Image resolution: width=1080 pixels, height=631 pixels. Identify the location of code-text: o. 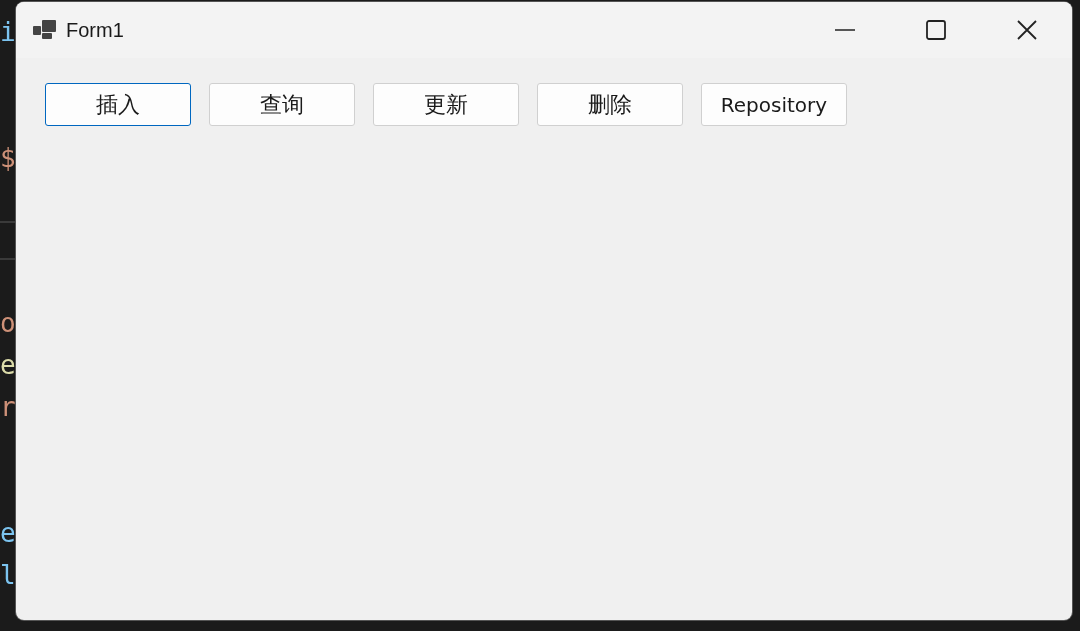
(8, 323).